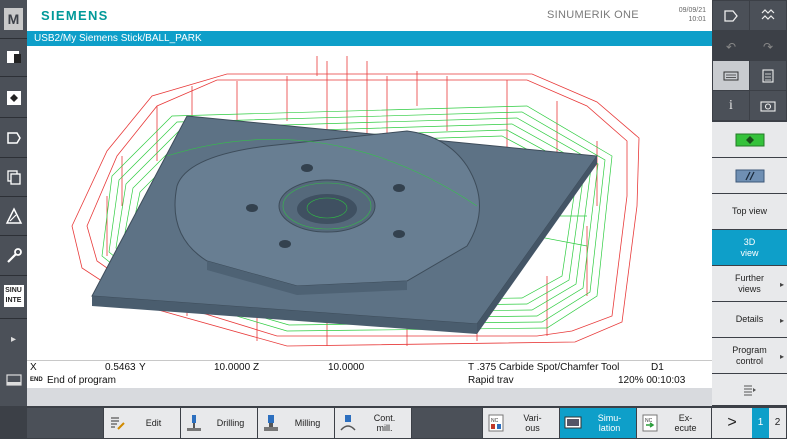 This screenshot has width=787, height=439. What do you see at coordinates (749, 277) in the screenshot?
I see `further-views-label-1: Further` at bounding box center [749, 277].